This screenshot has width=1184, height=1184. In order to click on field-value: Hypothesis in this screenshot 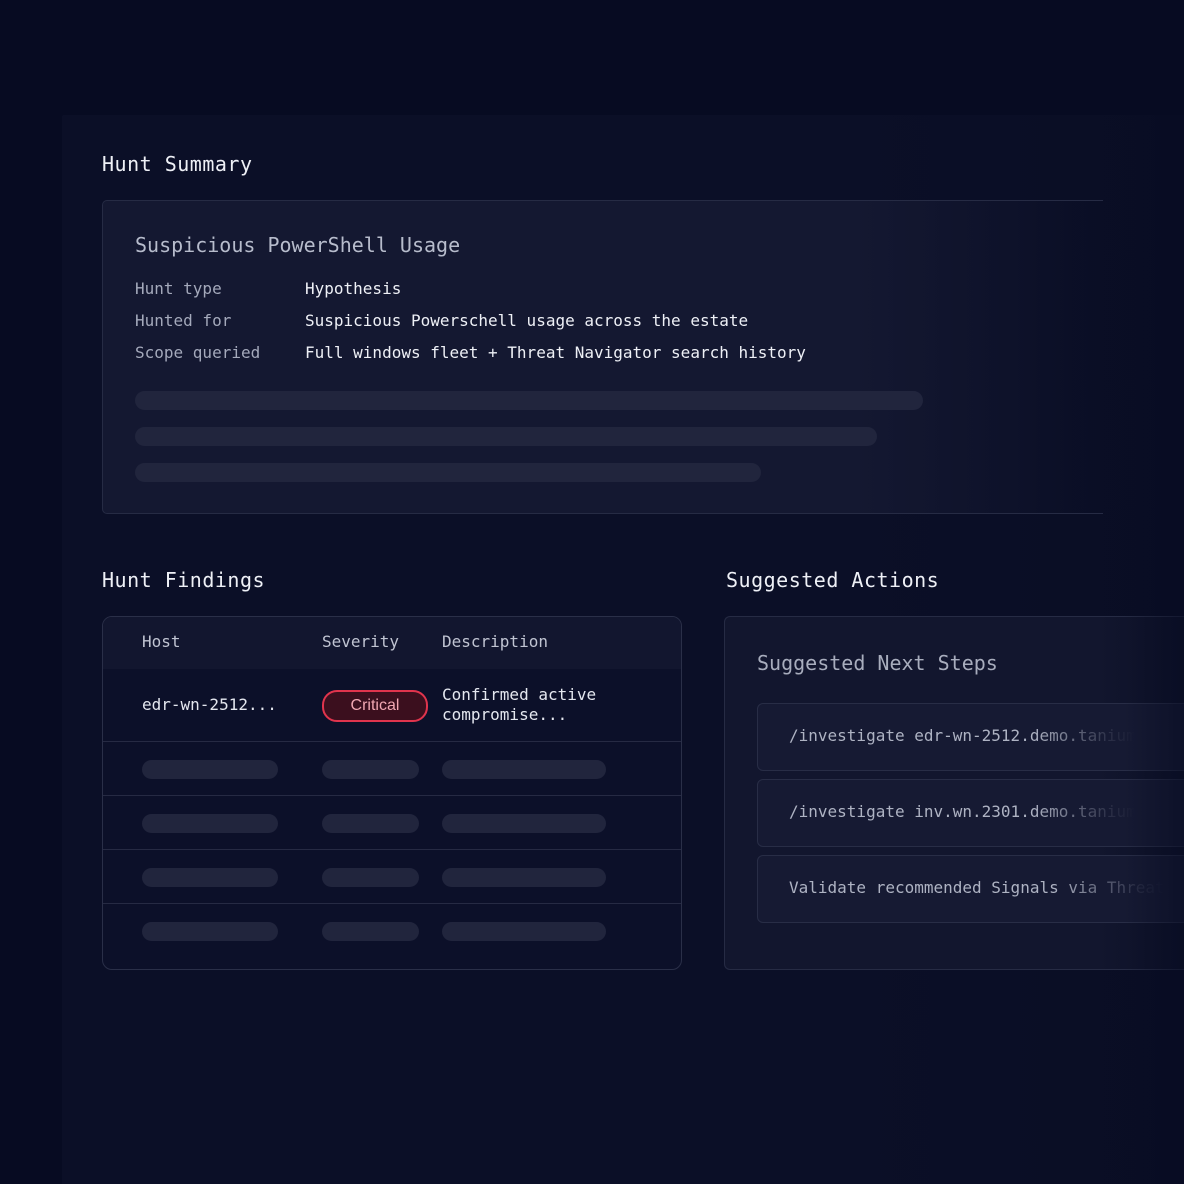, I will do `click(353, 288)`.